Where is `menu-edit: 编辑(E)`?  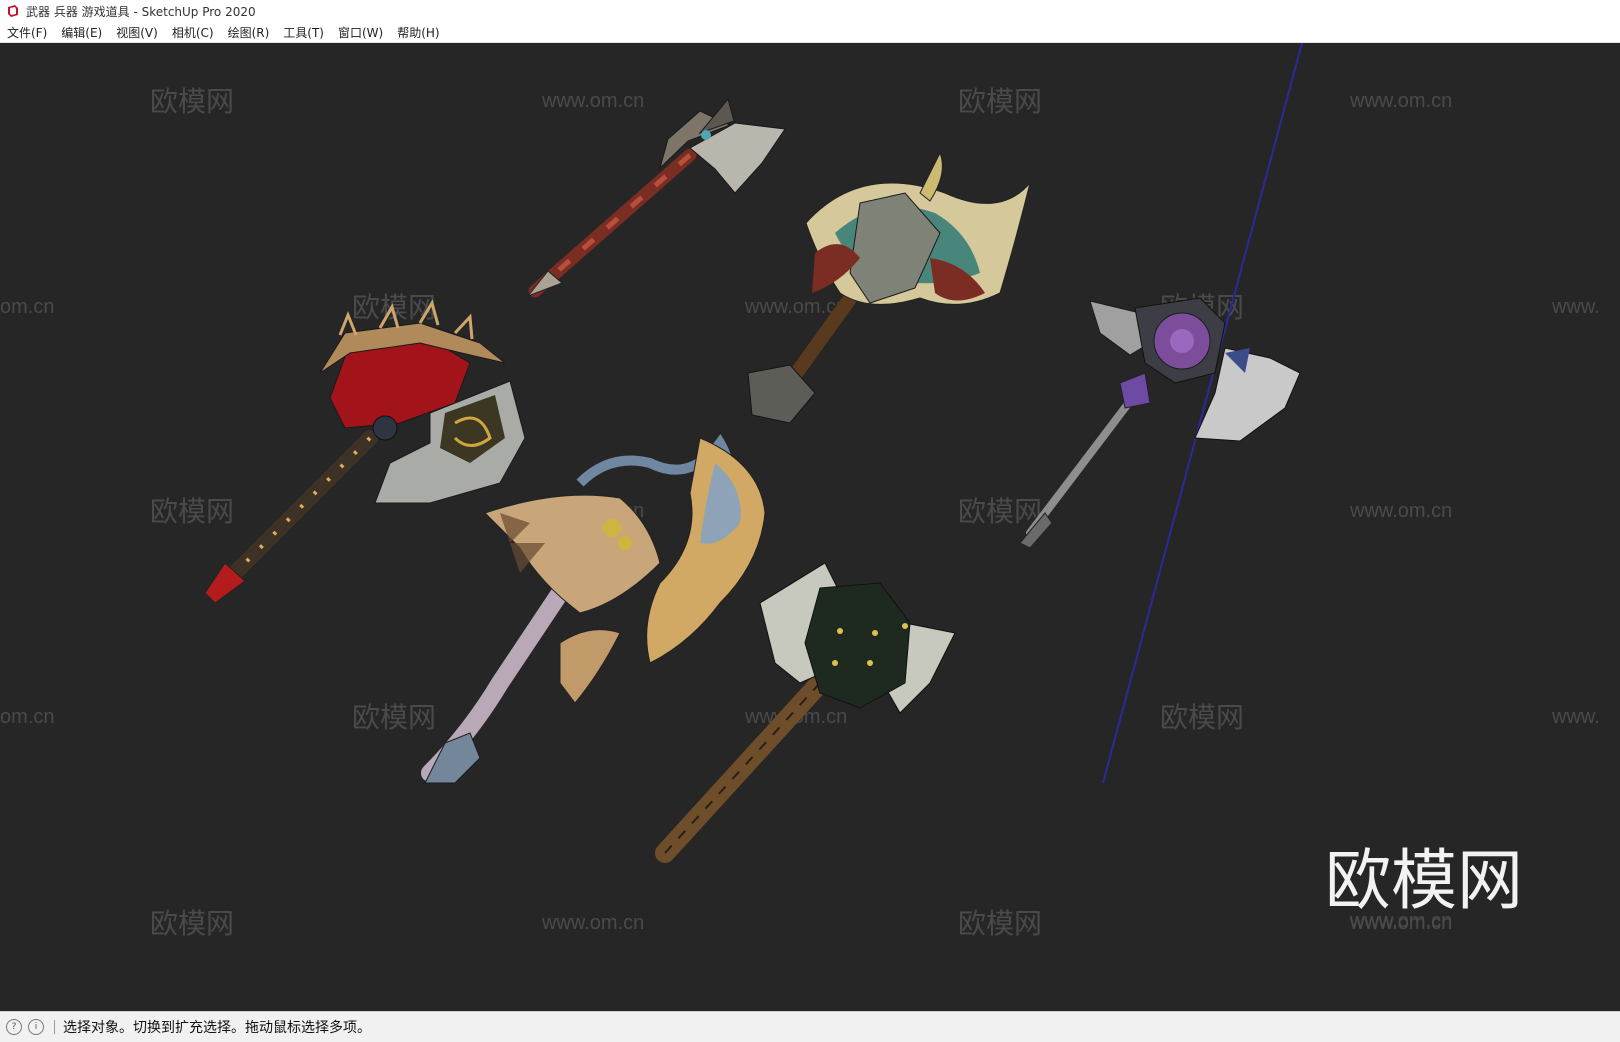 menu-edit: 编辑(E) is located at coordinates (81, 32).